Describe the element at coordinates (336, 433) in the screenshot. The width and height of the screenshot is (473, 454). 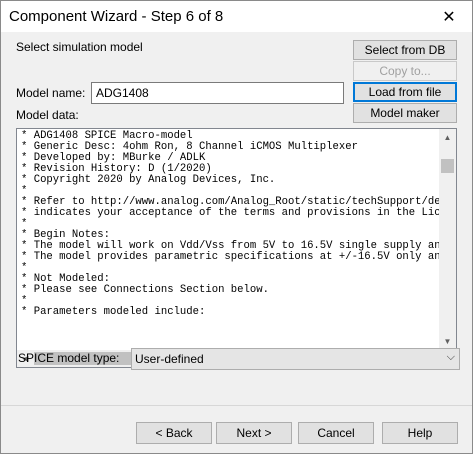
I see `cancel-button: Cancel` at that location.